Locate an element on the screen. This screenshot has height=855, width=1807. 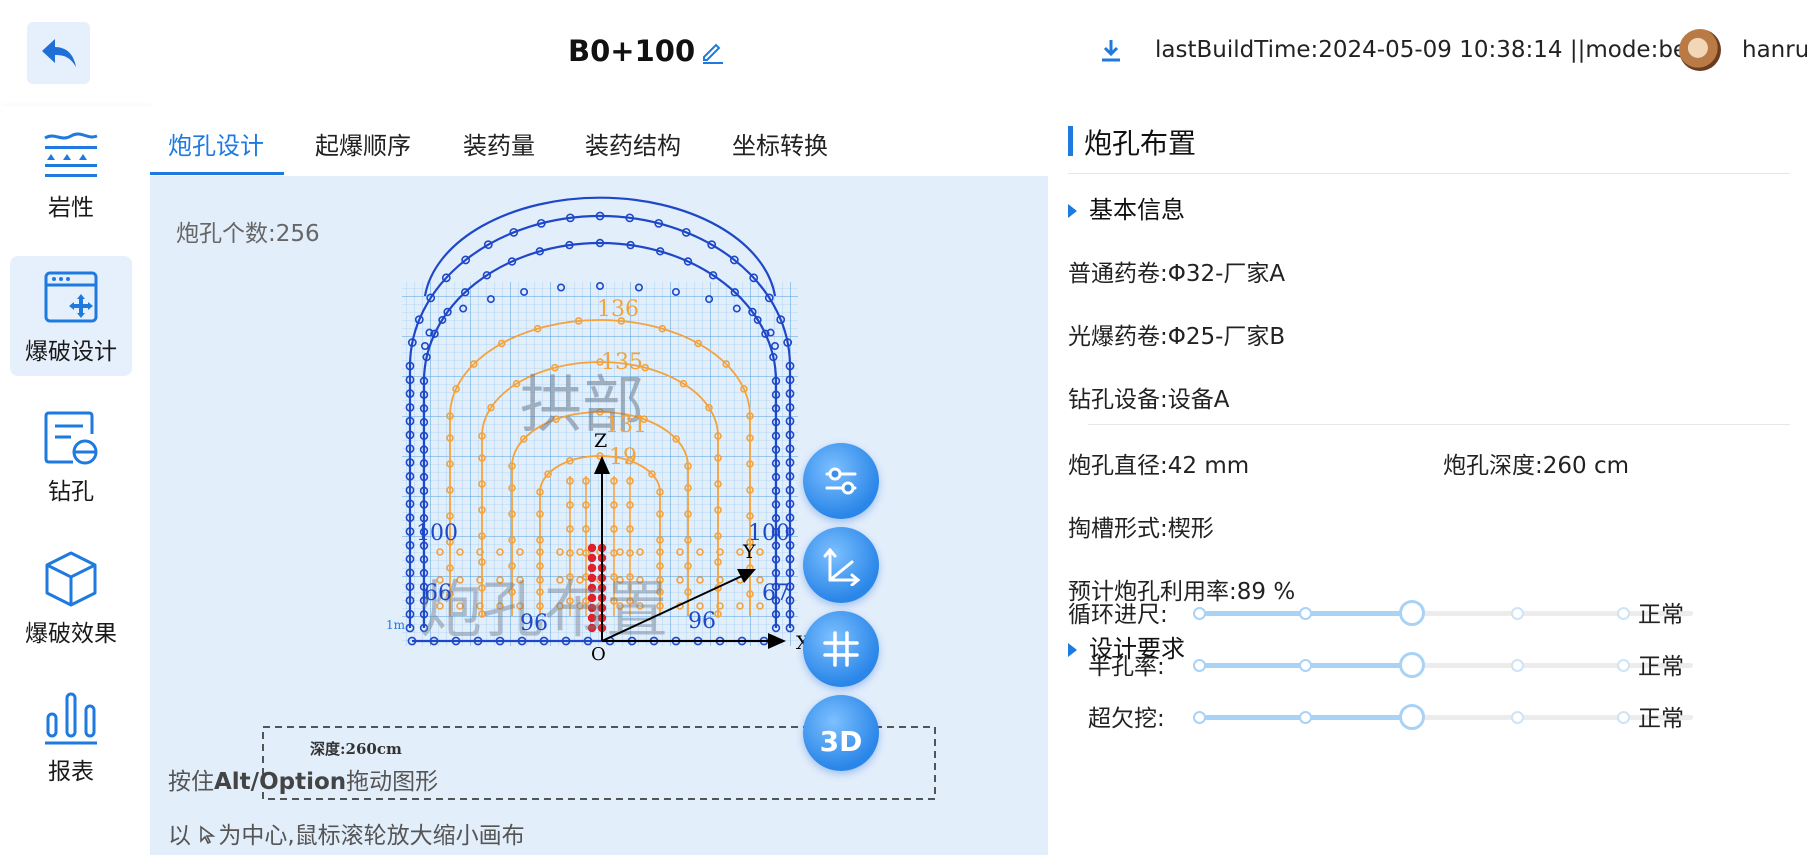
sidebar-label-blast-design: 爆破设计 is located at coordinates (71, 352).